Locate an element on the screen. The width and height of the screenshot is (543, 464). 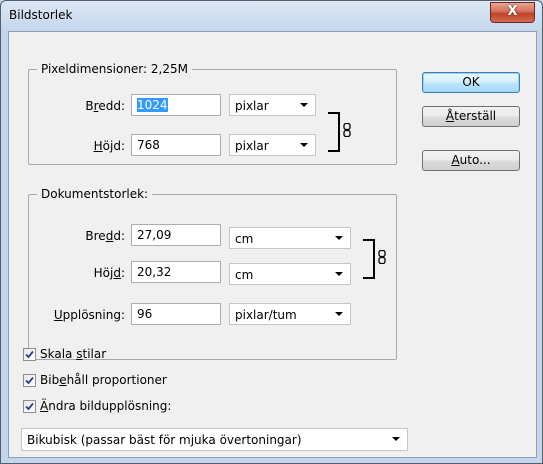
document-height-unit-select: cm is located at coordinates (290, 274).